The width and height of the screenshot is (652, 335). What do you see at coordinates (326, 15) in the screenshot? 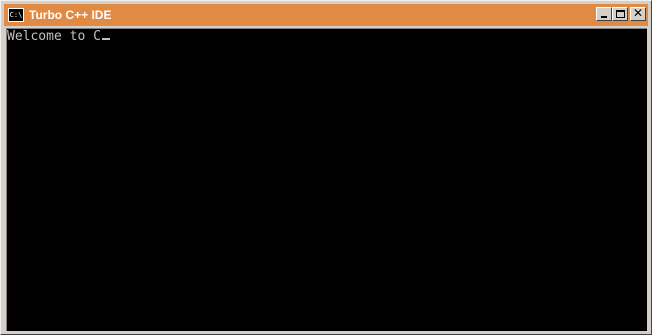
I see `title-bar: C:\ Turbo C++ IDE ✕` at bounding box center [326, 15].